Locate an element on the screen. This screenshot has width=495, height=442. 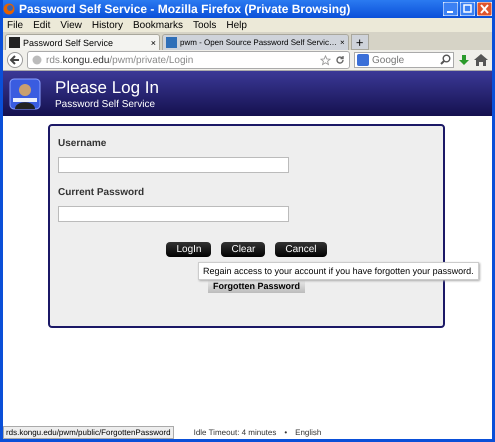
field-label: Current Password is located at coordinates (102, 192).